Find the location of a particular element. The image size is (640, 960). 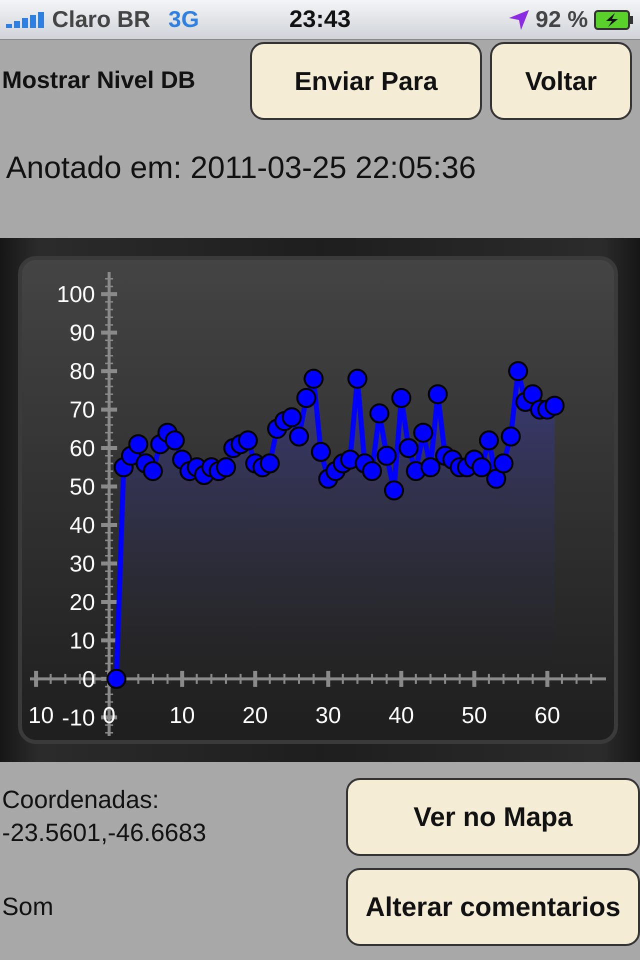

coordinates-value: -23.5601,-46.6683 is located at coordinates (104, 833).